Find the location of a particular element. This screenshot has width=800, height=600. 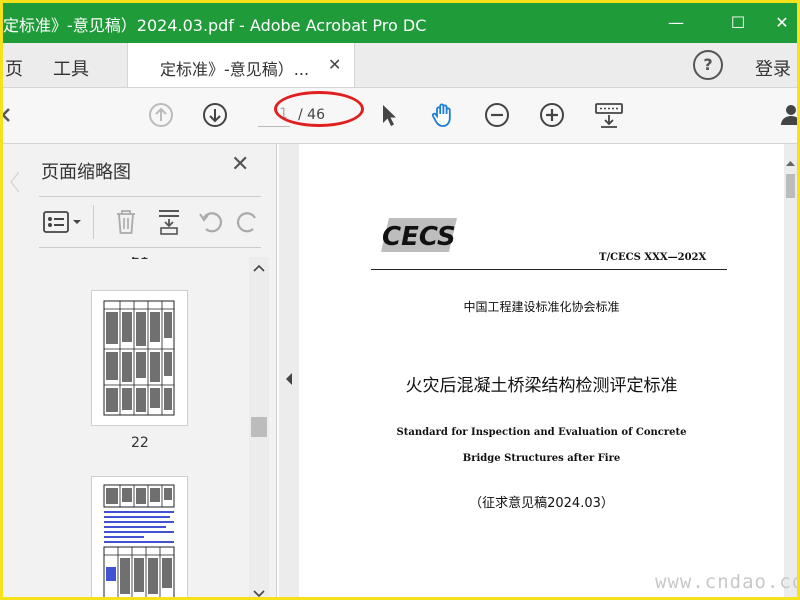

tools-divider is located at coordinates (93, 222).